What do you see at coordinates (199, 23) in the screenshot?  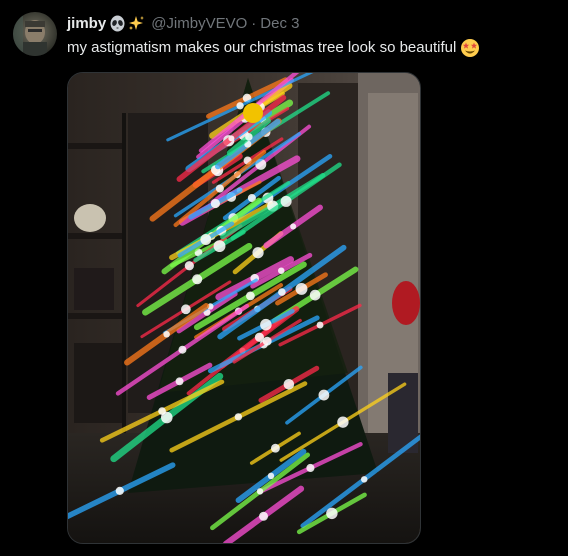 I see `author-handle: @JimbyVEVO` at bounding box center [199, 23].